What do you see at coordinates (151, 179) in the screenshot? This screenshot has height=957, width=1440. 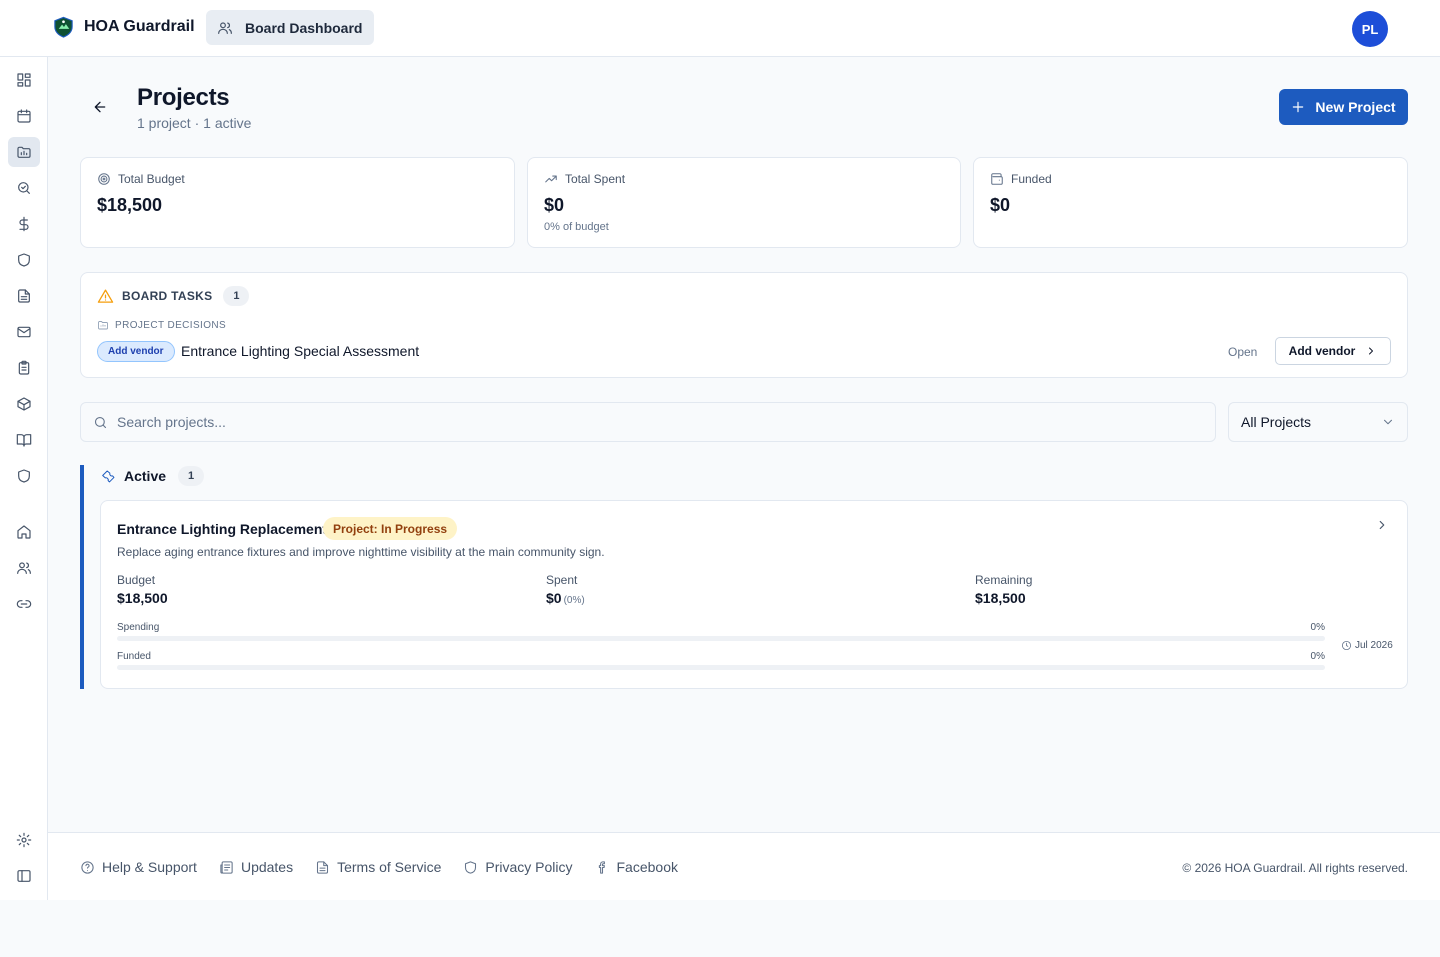 I see `stat-label: Total Budget` at bounding box center [151, 179].